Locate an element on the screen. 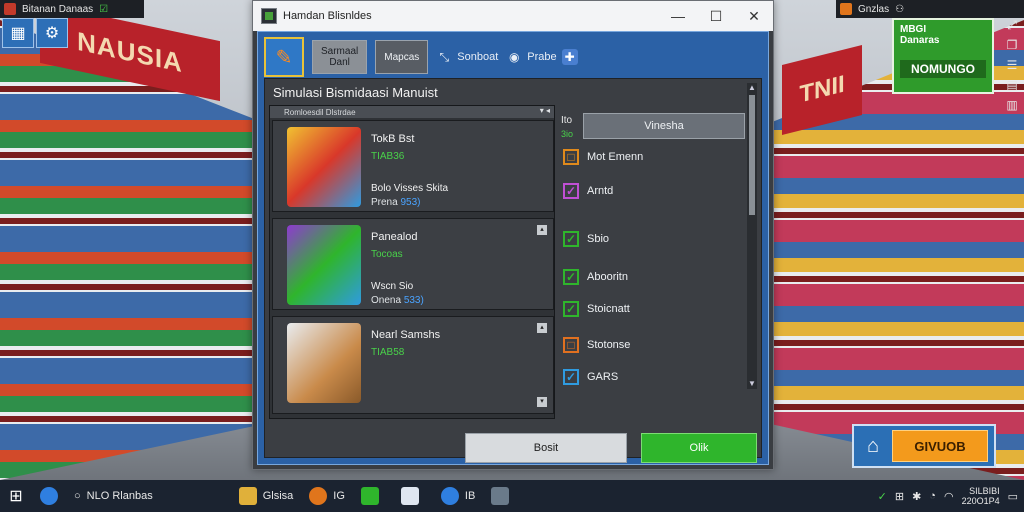 This screenshot has width=1024, height=512. item-price: TIAB58 is located at coordinates (388, 352).